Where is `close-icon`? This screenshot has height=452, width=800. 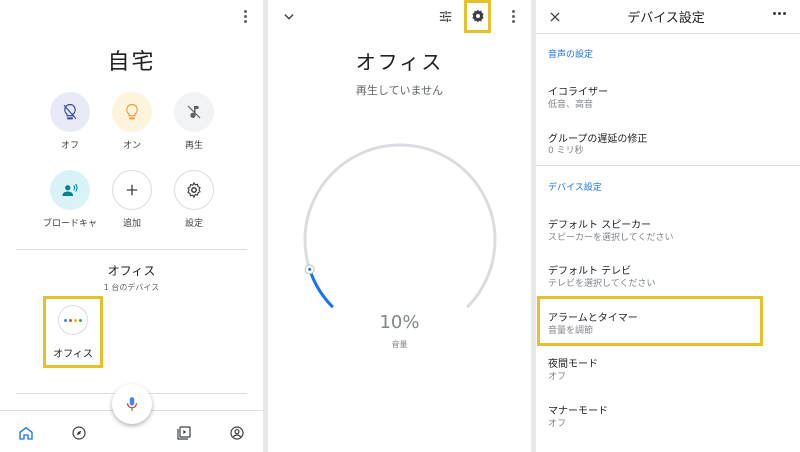
close-icon is located at coordinates (555, 17).